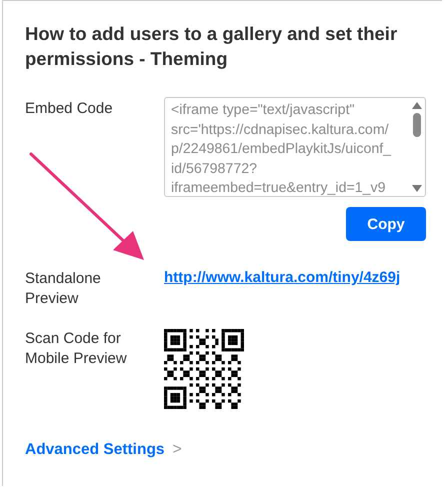 This screenshot has width=446, height=487. What do you see at coordinates (63, 289) in the screenshot?
I see `field-label: Standalone Preview` at bounding box center [63, 289].